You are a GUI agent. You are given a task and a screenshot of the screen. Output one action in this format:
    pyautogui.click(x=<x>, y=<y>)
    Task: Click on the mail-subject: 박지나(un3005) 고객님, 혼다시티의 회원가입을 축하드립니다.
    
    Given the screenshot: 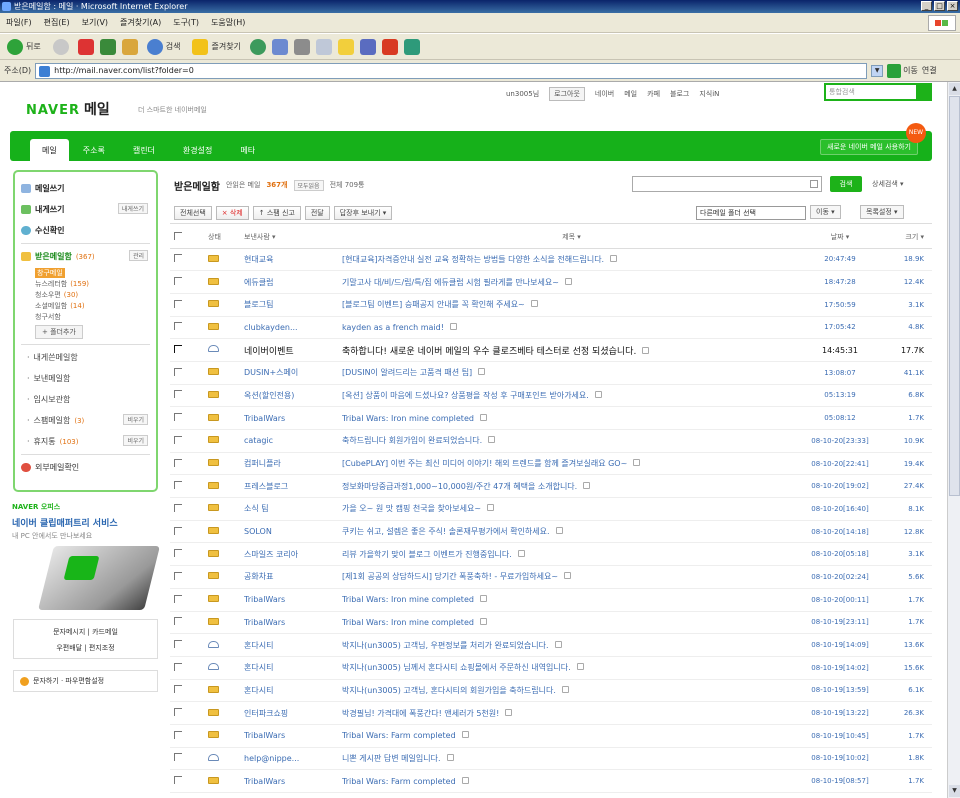 What is the action you would take?
    pyautogui.click(x=449, y=690)
    